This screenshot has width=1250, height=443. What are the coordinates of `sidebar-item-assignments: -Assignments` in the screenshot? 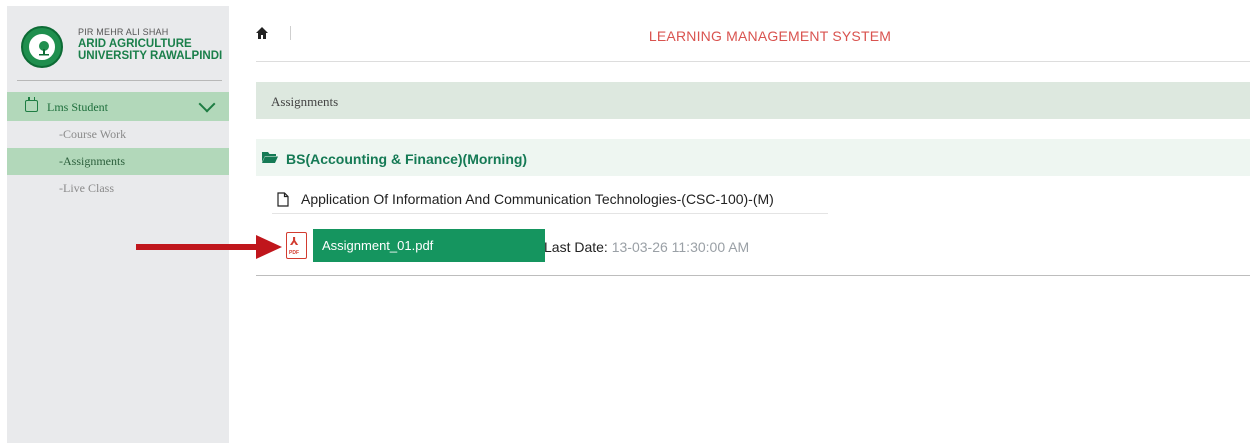 It's located at (118, 161).